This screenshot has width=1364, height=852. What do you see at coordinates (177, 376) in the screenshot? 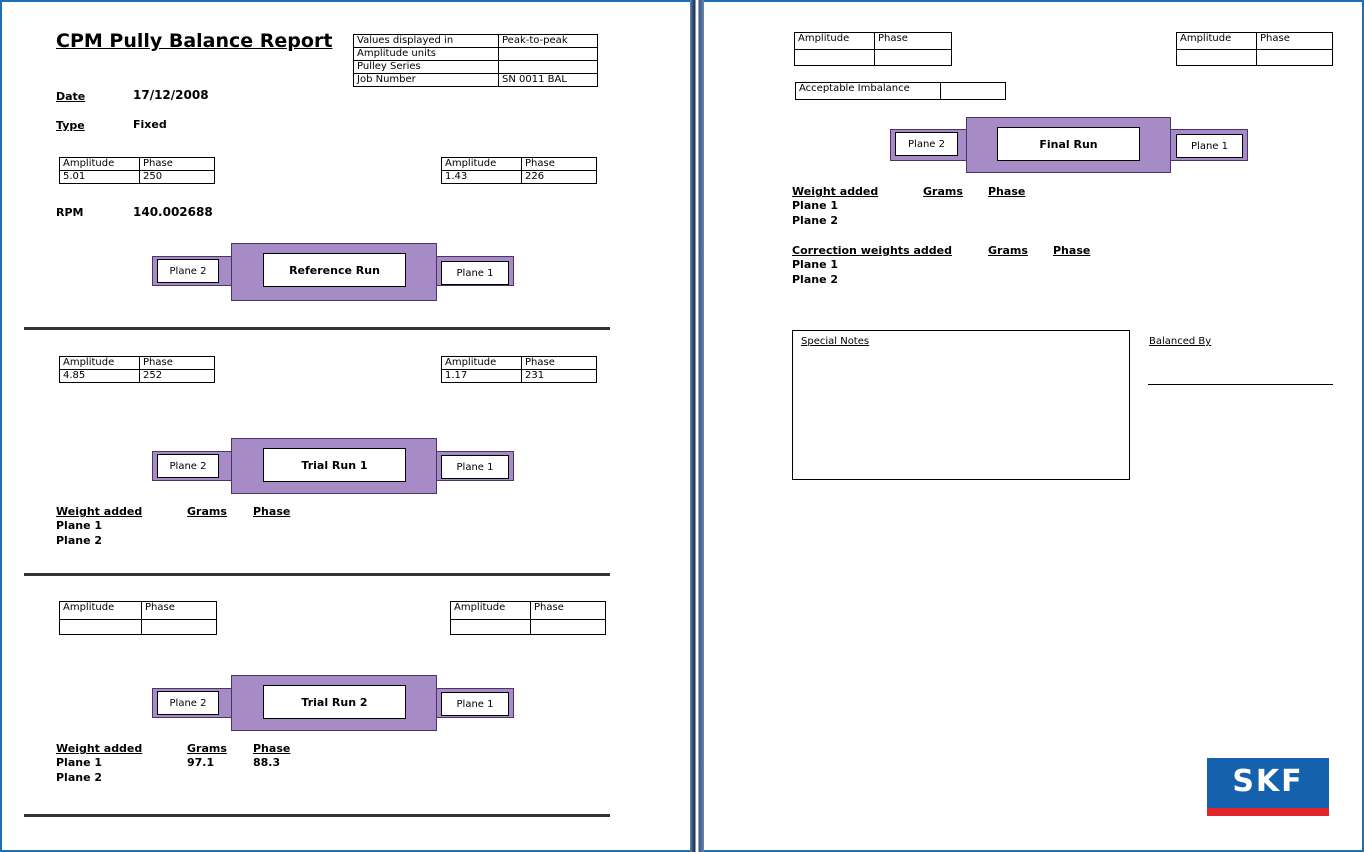
I see `phase-value: 252` at bounding box center [177, 376].